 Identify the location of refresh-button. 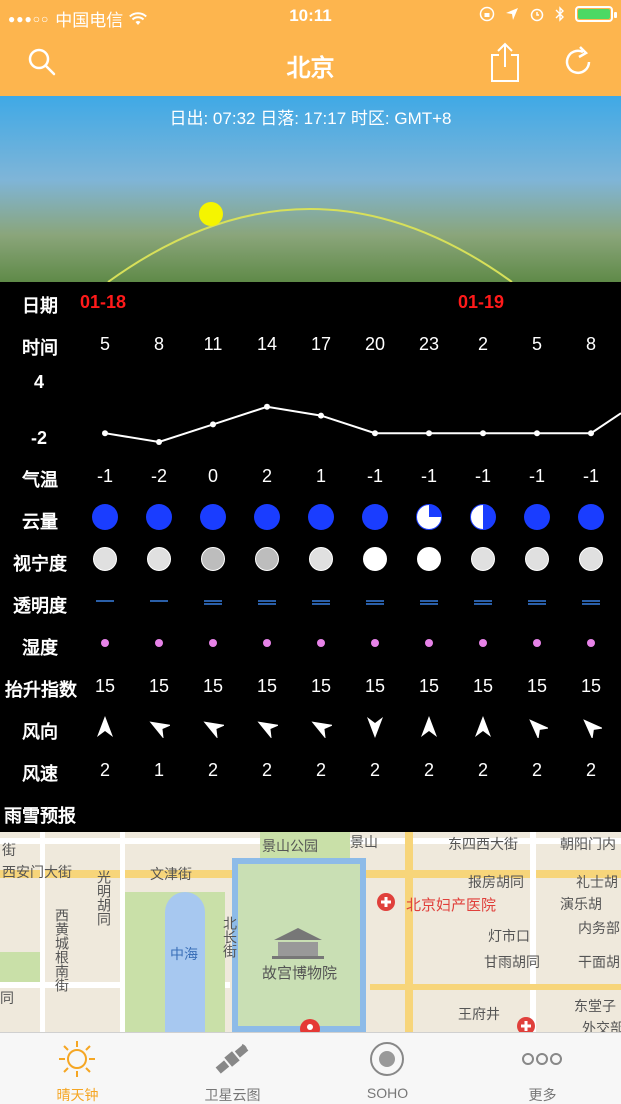
(578, 62).